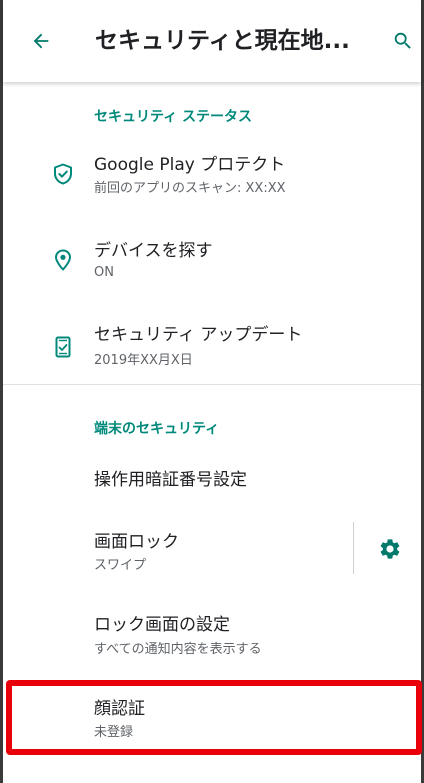 This screenshot has width=424, height=783. I want to click on list-item-google-play-protect: Google Play プロテクト 前回のアプリのスキャン: XX:XX, so click(212, 172).